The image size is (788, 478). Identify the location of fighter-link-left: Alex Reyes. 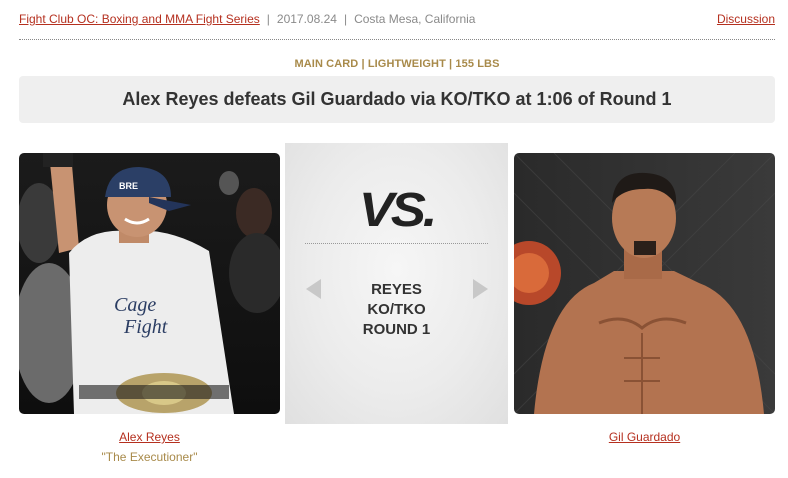
(149, 437).